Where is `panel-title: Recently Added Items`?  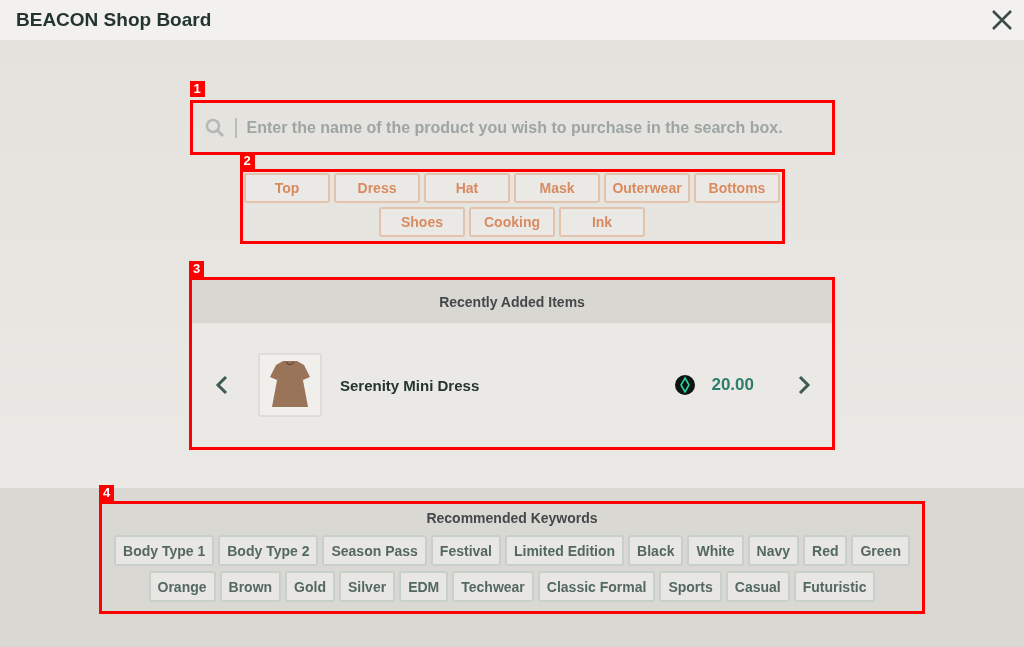 panel-title: Recently Added Items is located at coordinates (512, 301).